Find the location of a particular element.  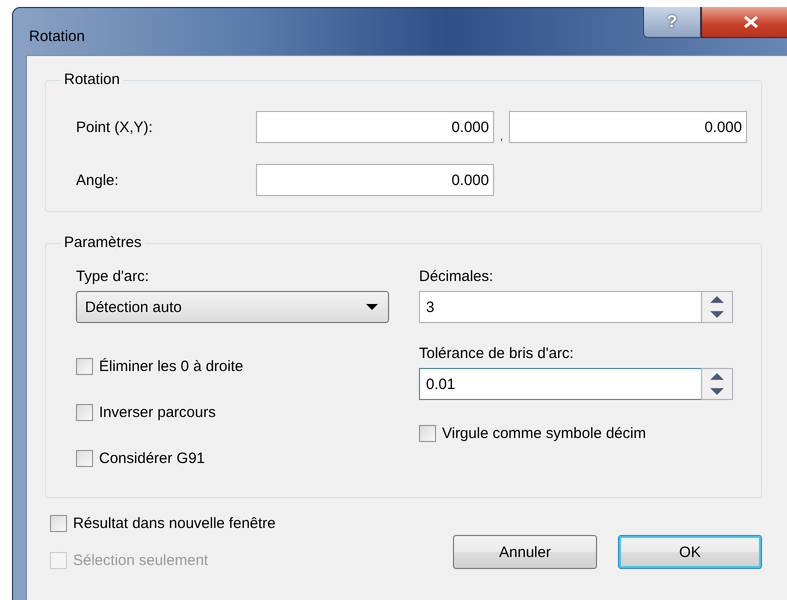

checkbox-label: Résultat dans nouvelle fenêtre is located at coordinates (174, 523).